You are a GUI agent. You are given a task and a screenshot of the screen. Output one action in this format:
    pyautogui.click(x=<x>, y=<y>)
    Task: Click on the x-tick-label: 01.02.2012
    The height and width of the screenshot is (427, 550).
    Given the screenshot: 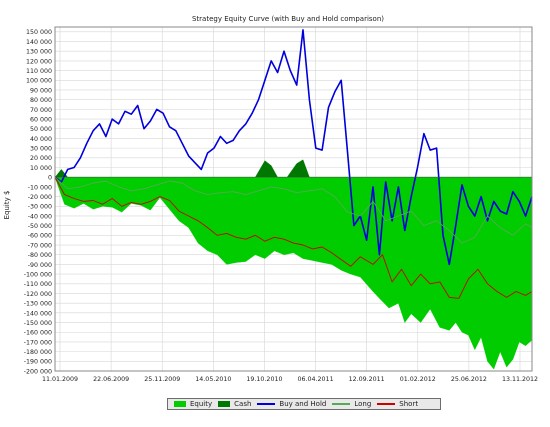 What is the action you would take?
    pyautogui.click(x=418, y=379)
    